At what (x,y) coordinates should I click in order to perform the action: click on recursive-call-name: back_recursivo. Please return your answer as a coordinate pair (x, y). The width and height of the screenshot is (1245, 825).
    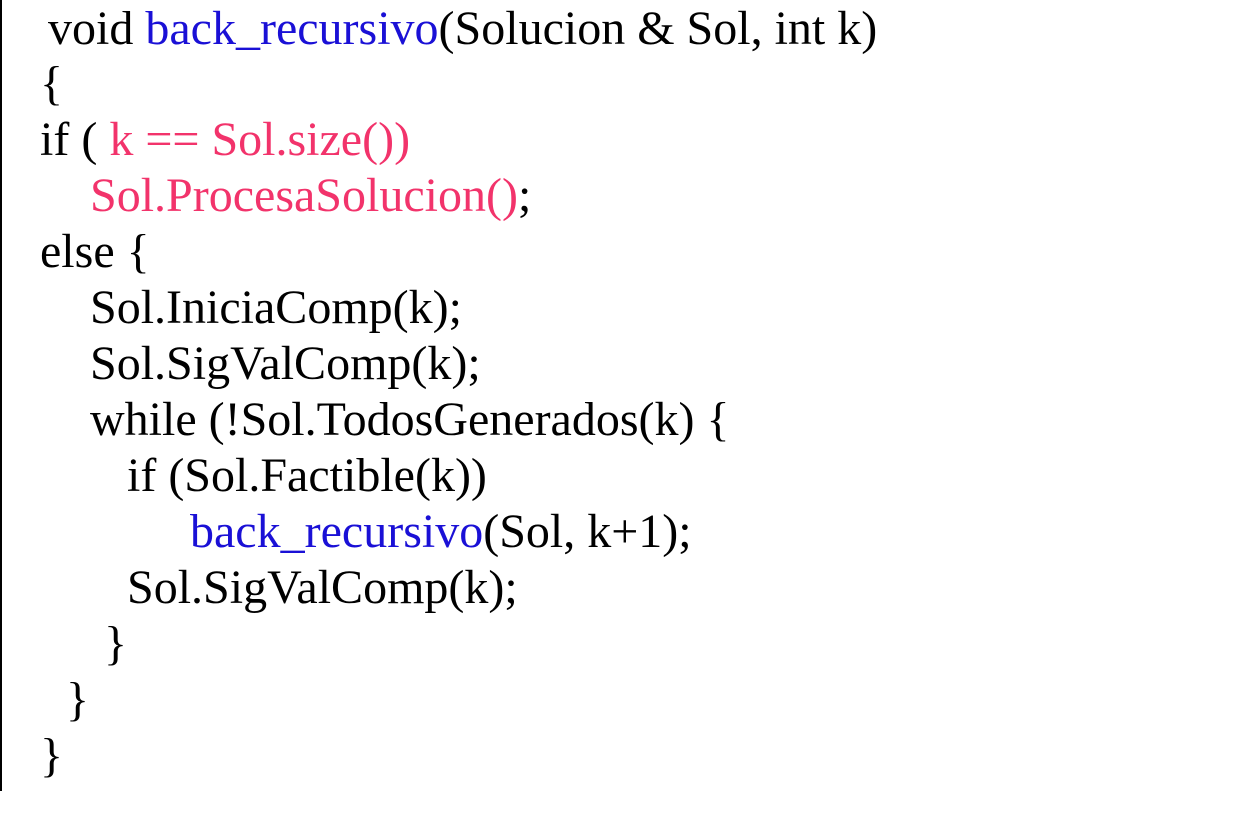
    Looking at the image, I should click on (337, 531).